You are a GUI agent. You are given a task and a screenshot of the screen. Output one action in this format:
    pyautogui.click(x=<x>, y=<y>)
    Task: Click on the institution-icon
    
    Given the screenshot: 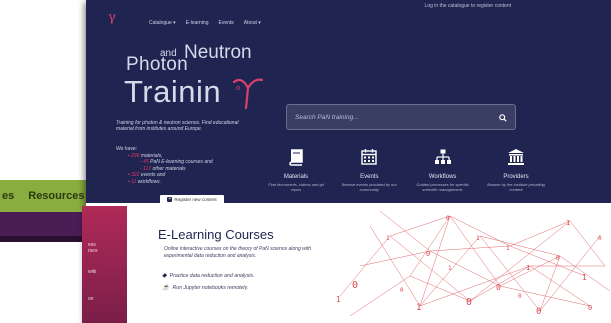 What is the action you would take?
    pyautogui.click(x=515, y=157)
    